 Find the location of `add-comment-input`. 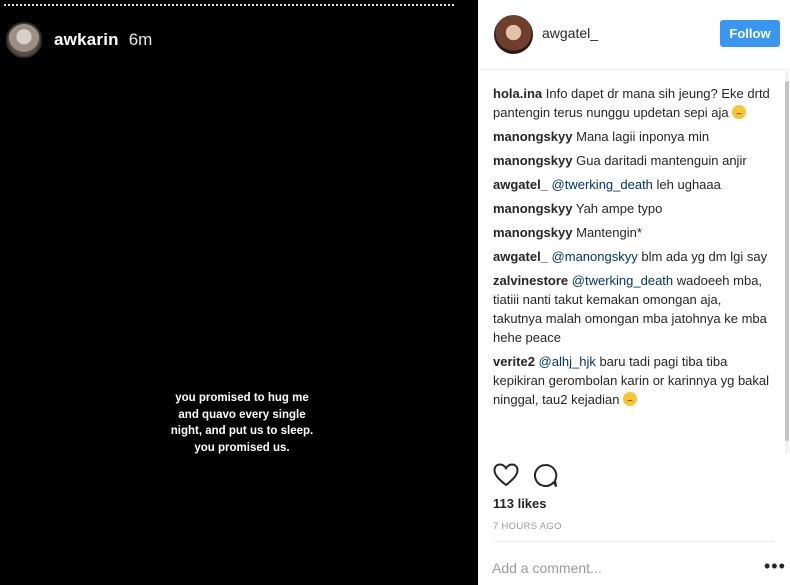

add-comment-input is located at coordinates (619, 568).